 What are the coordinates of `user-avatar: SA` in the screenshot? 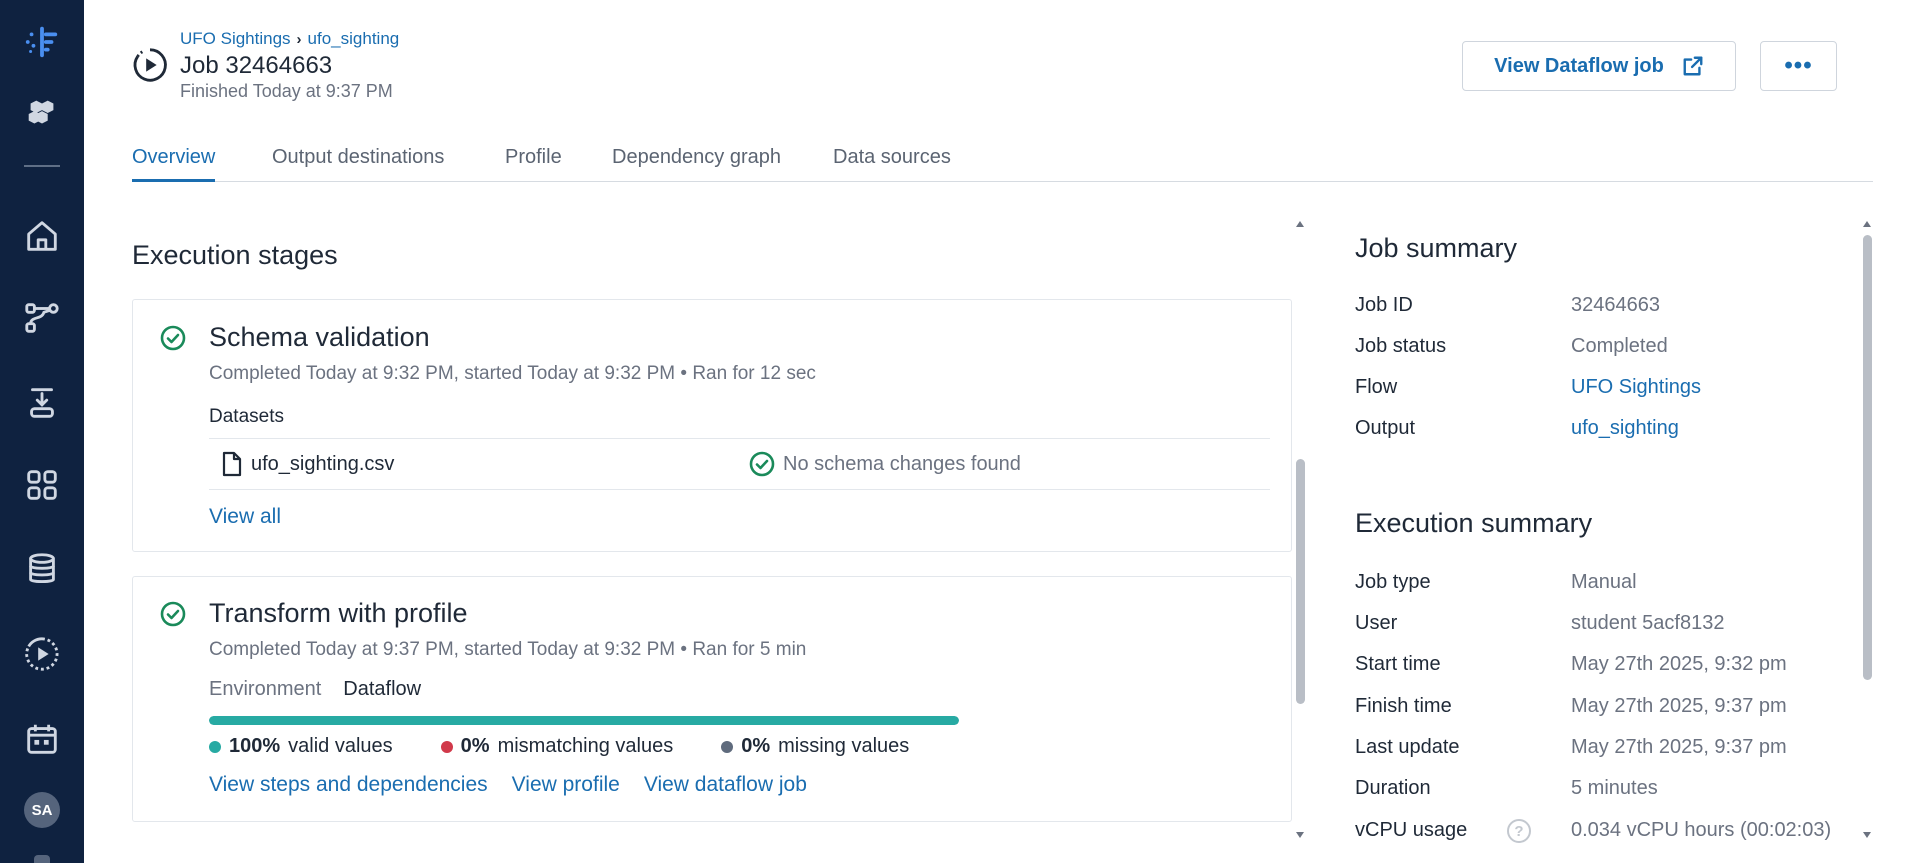 It's located at (42, 810).